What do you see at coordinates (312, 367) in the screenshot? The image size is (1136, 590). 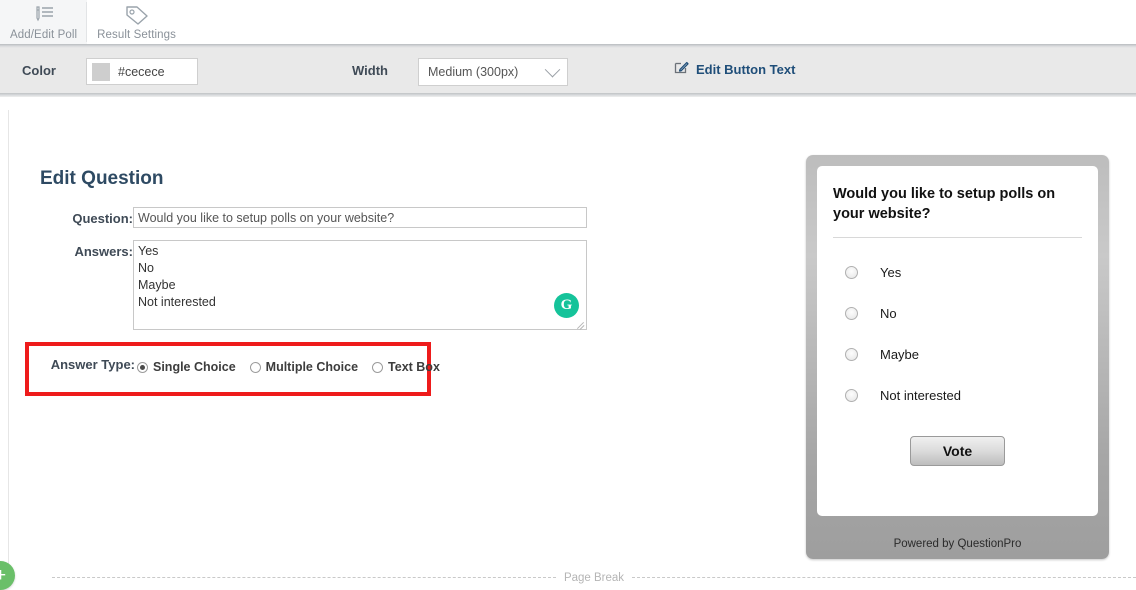 I see `answer-type-option-label: Multiple Choice` at bounding box center [312, 367].